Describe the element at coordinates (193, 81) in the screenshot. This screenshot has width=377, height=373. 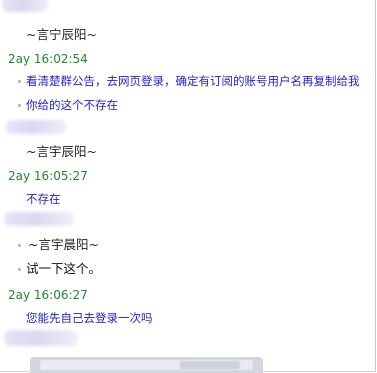
I see `message-text: 看清楚群公告，去网页登录，确定有订阅的账号用户名再复制给我` at that location.